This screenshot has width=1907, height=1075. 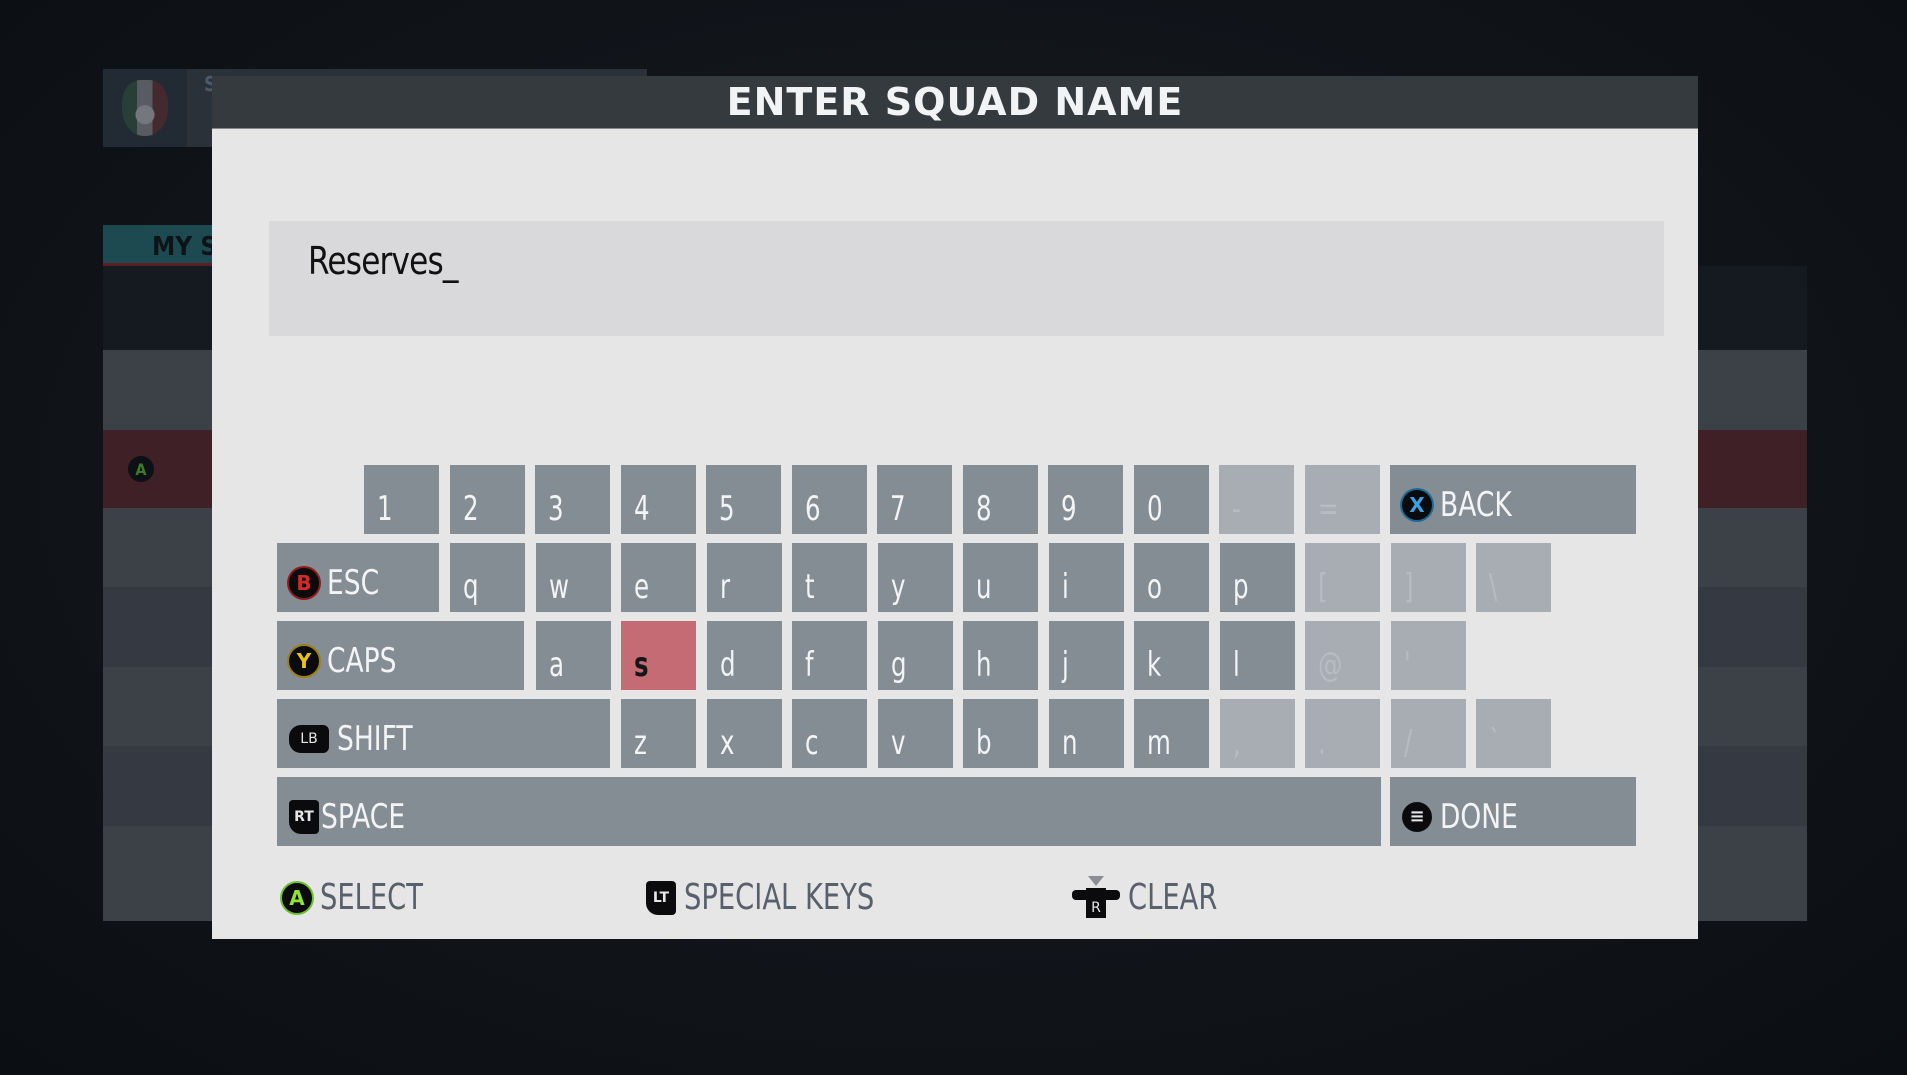 I want to click on footer-select-hint: A SELECT, so click(x=369, y=898).